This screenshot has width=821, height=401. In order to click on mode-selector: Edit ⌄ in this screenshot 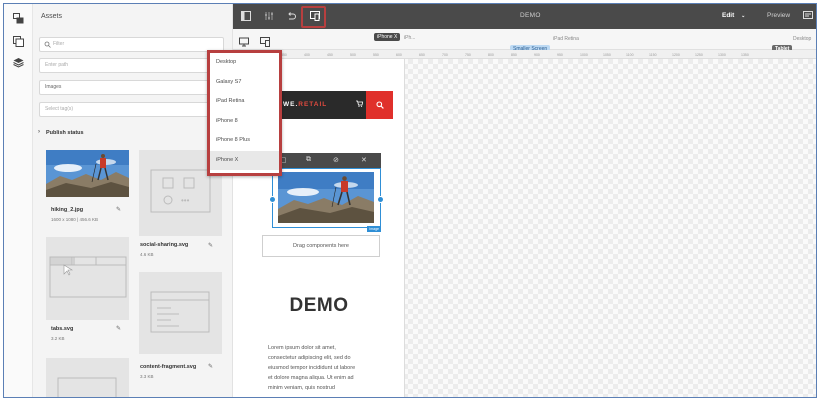, I will do `click(733, 15)`.